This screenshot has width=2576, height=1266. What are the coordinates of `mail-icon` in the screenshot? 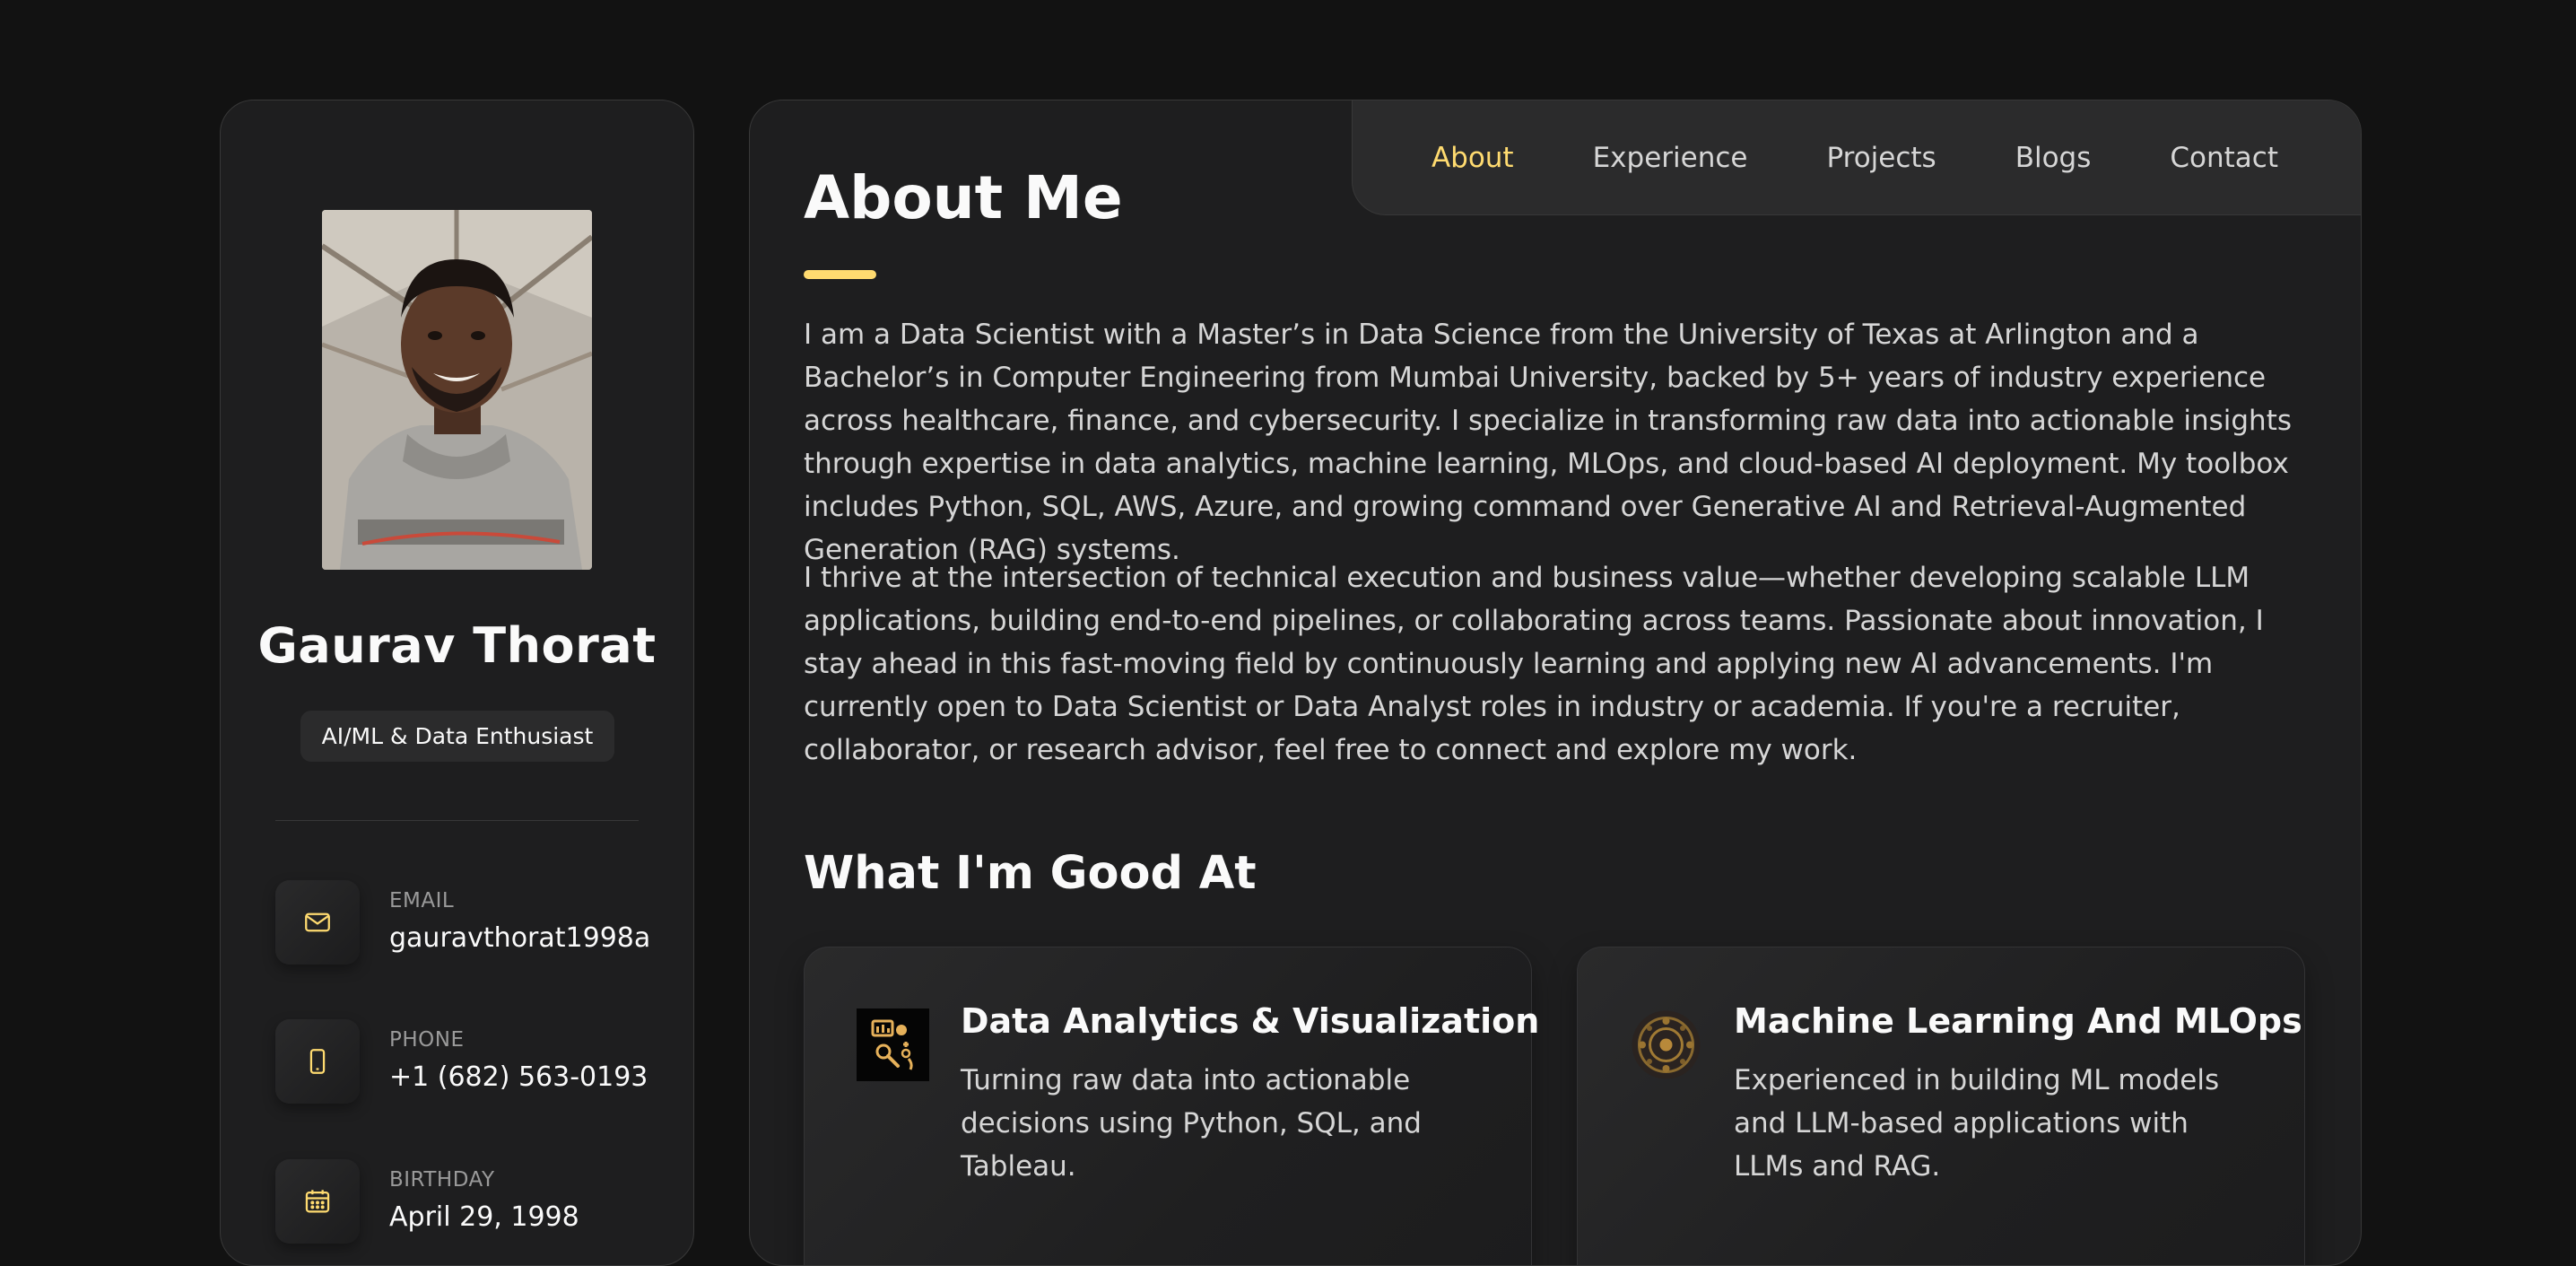 It's located at (317, 923).